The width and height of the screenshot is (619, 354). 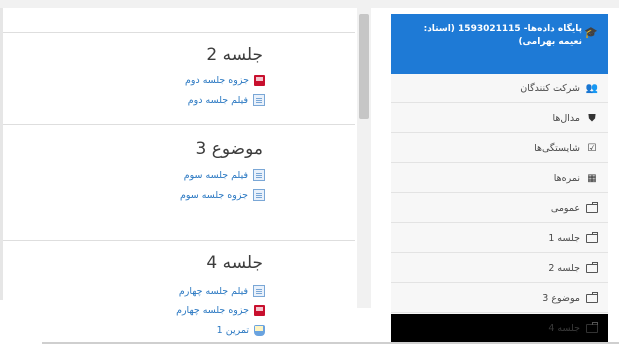 I want to click on nav-item-label: مدال‌ها, so click(x=566, y=118).